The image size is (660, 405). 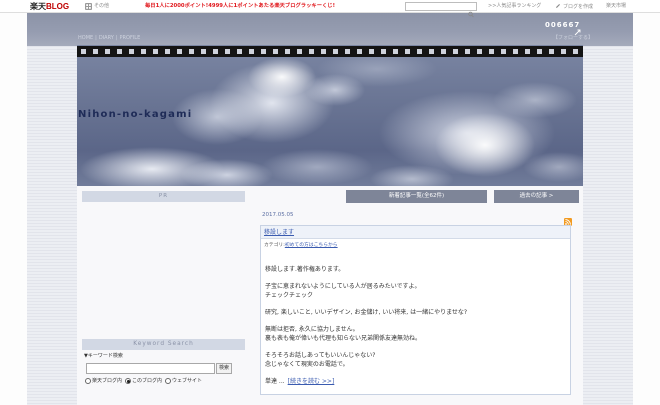 I want to click on article-title-link: 移設します, so click(x=279, y=232).